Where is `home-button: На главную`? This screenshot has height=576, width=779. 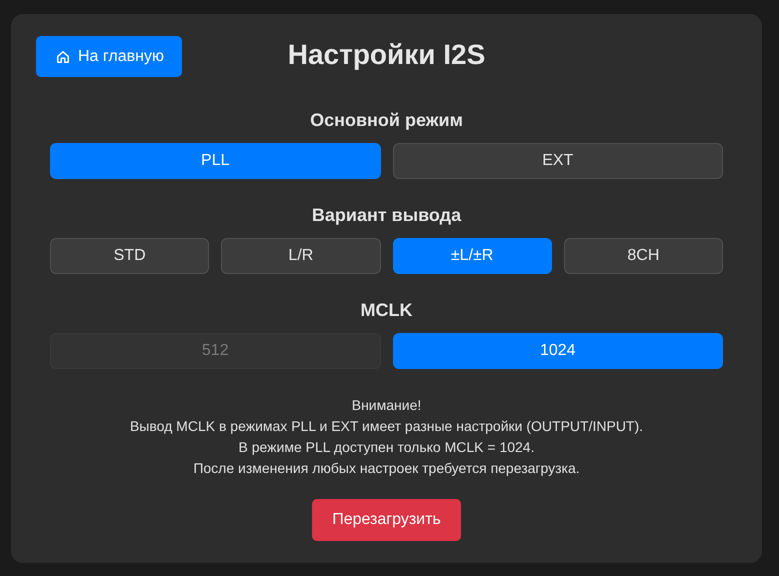
home-button: На главную is located at coordinates (109, 56).